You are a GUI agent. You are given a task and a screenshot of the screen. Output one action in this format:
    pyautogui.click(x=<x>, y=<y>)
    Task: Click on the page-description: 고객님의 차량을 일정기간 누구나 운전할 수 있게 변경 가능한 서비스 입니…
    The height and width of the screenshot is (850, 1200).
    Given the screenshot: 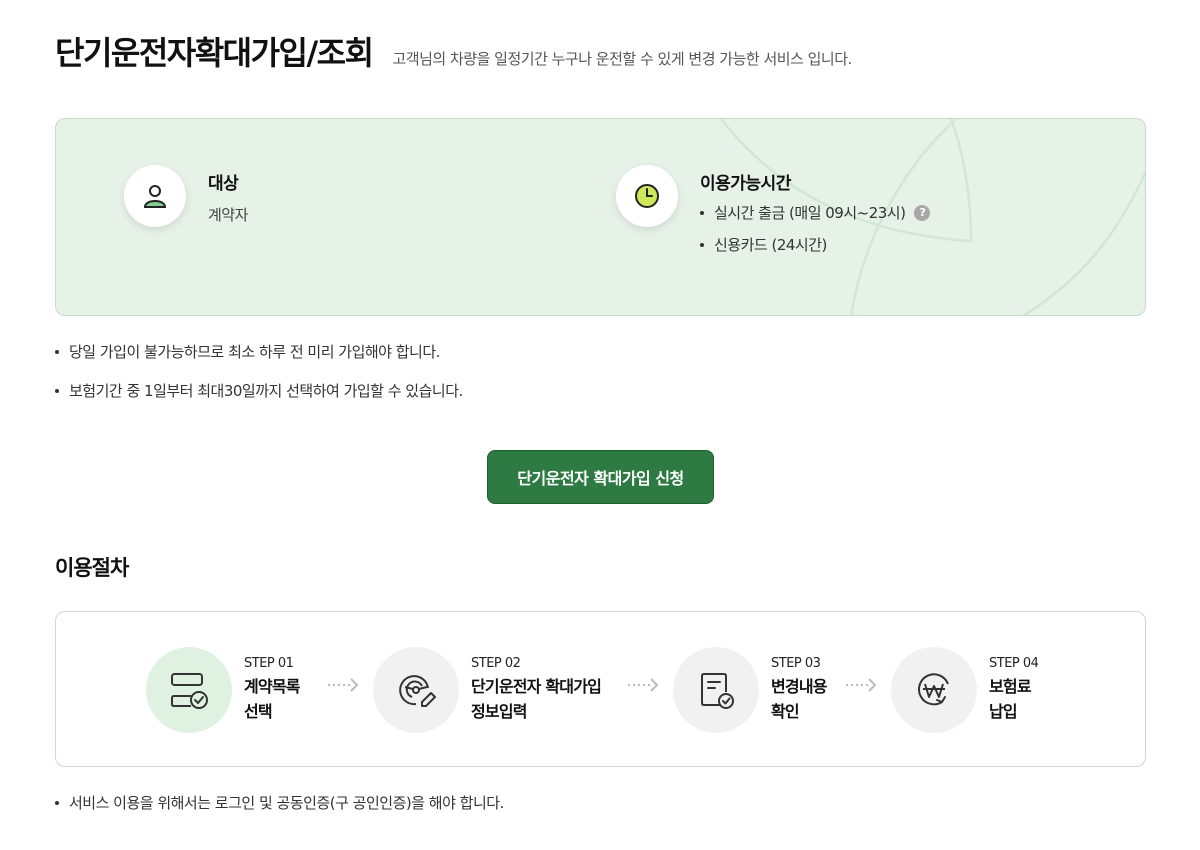 What is the action you would take?
    pyautogui.click(x=622, y=59)
    